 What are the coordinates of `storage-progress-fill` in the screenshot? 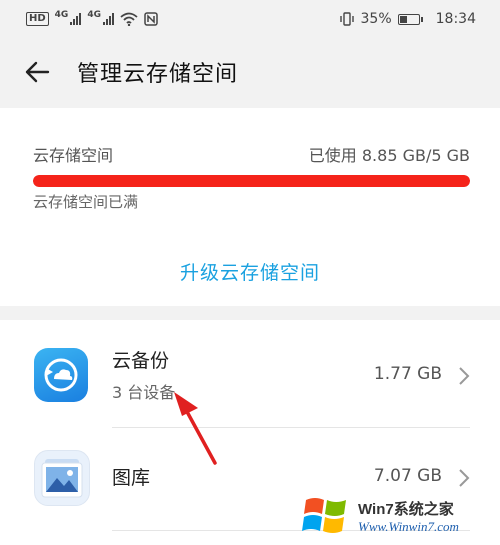 It's located at (251, 181).